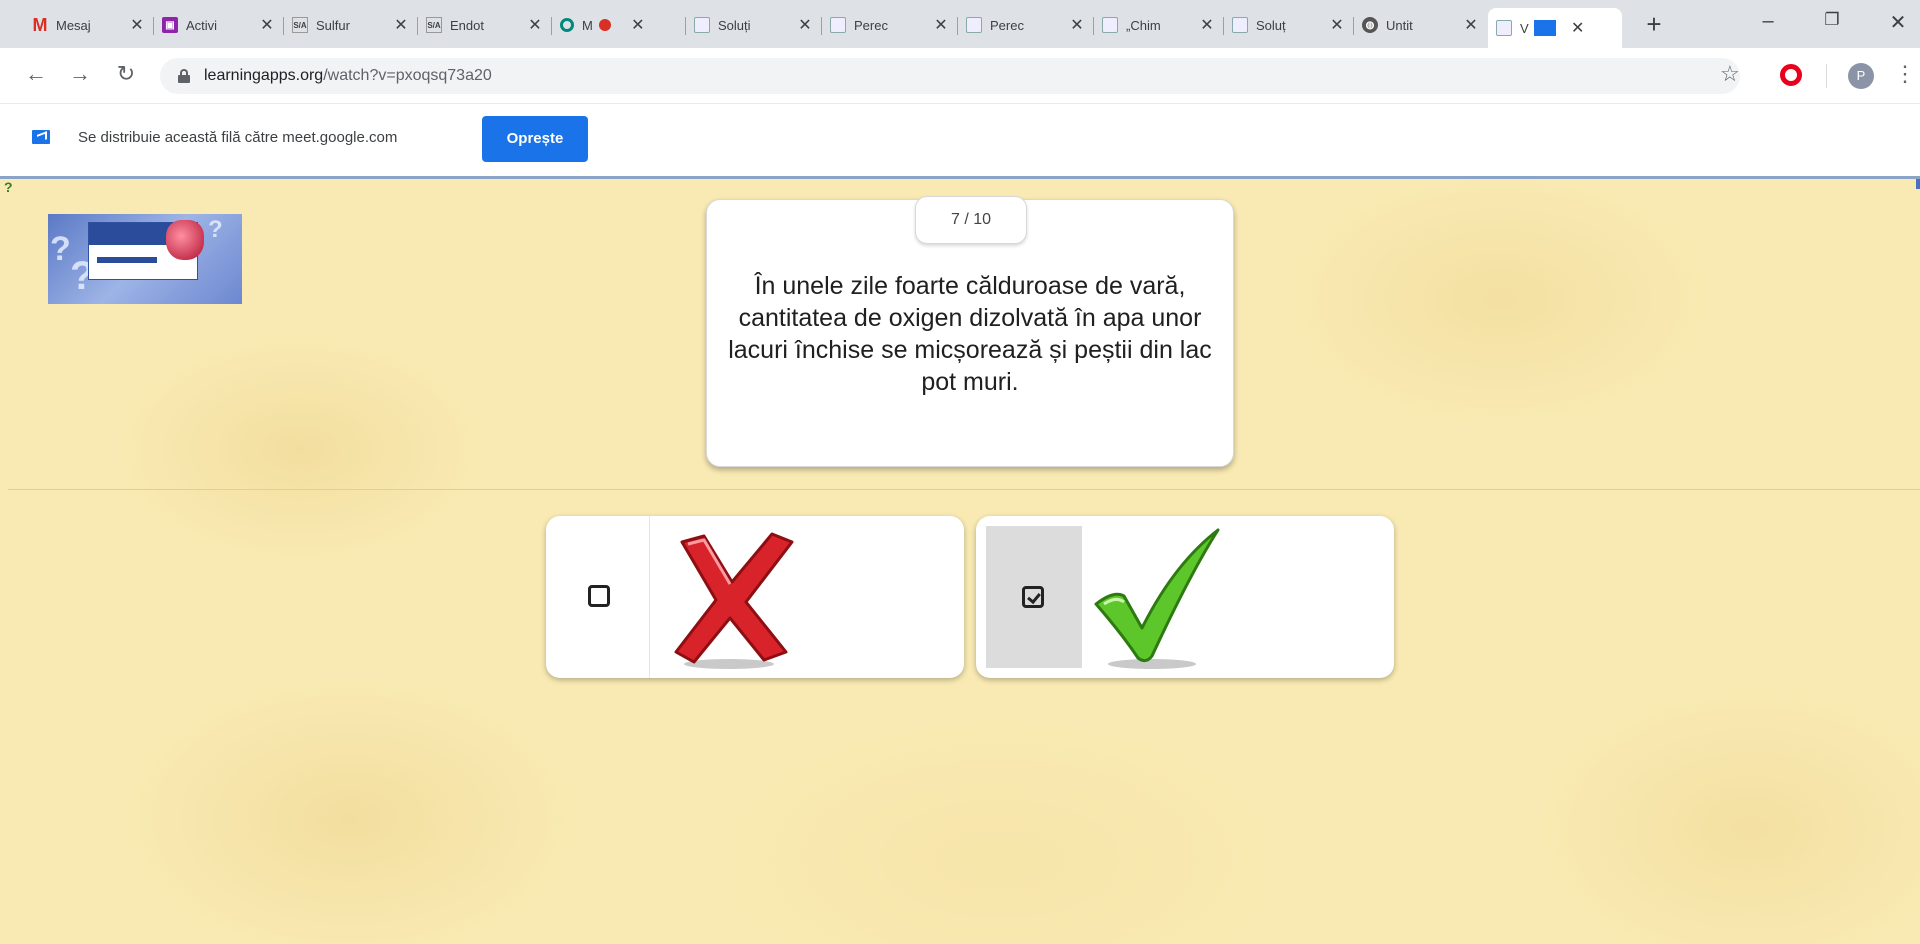  Describe the element at coordinates (1861, 76) in the screenshot. I see `profile-avatar: P` at that location.